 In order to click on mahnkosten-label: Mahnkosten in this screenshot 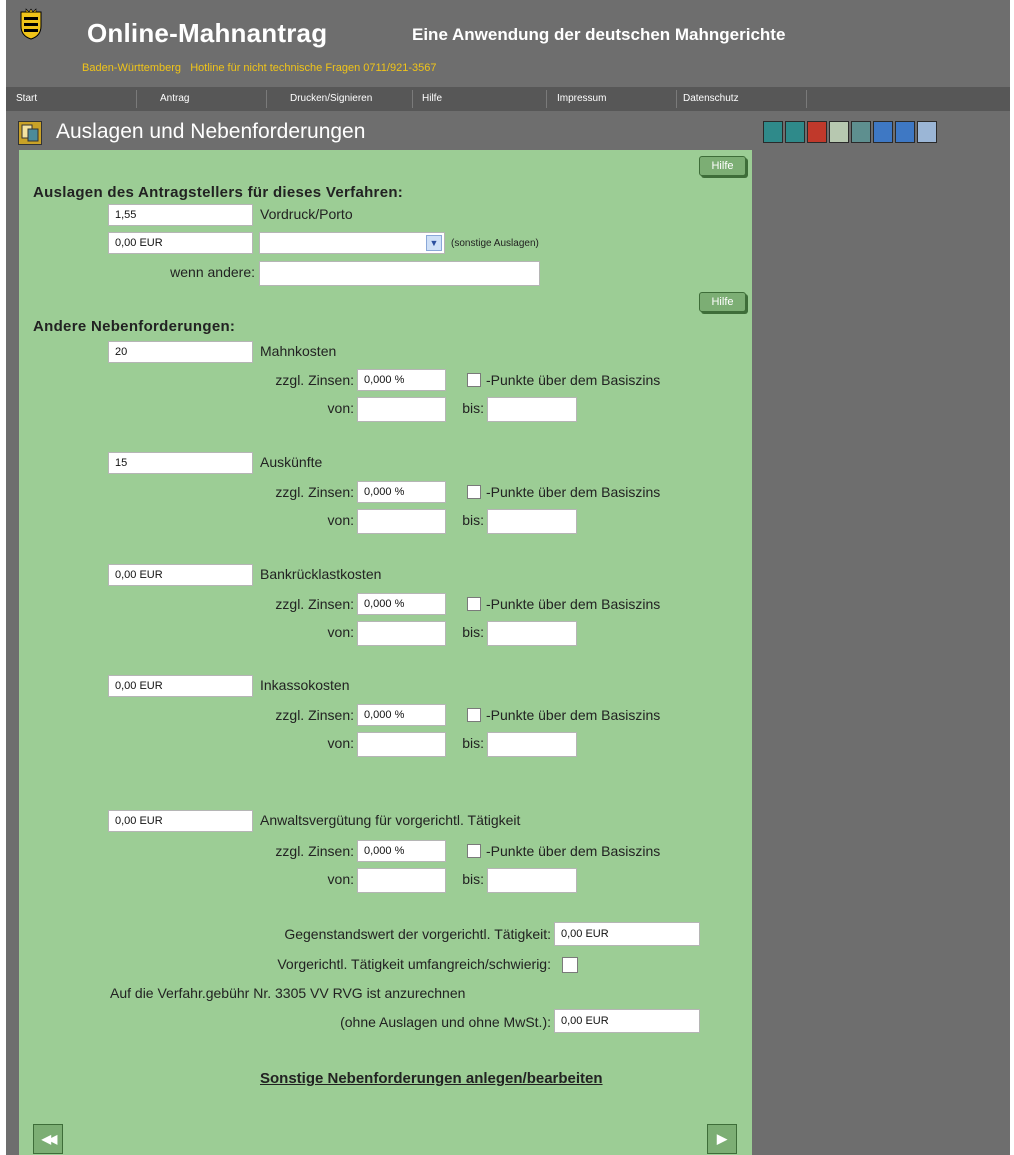, I will do `click(298, 351)`.